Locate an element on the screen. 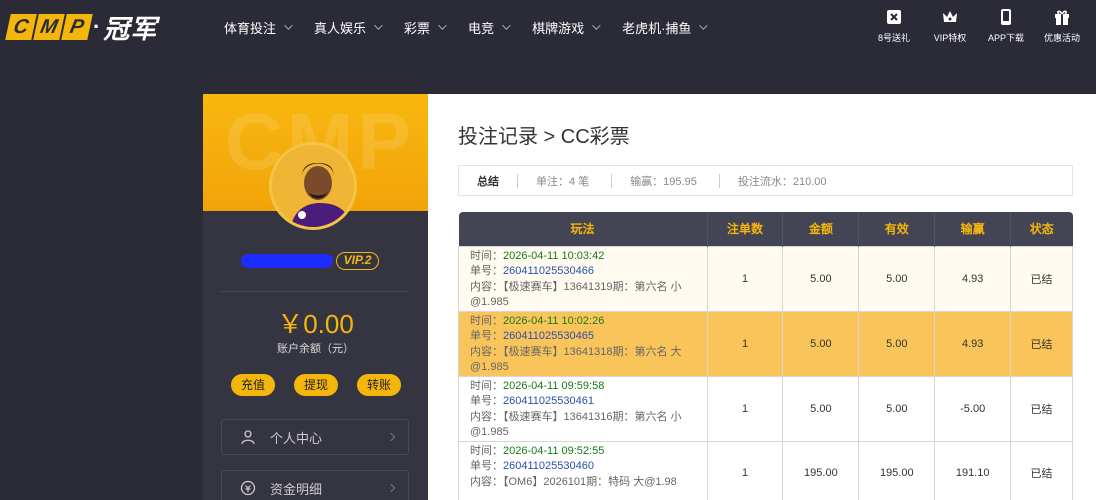 The width and height of the screenshot is (1096, 500). logo: C M P · 冠军 is located at coordinates (81, 28).